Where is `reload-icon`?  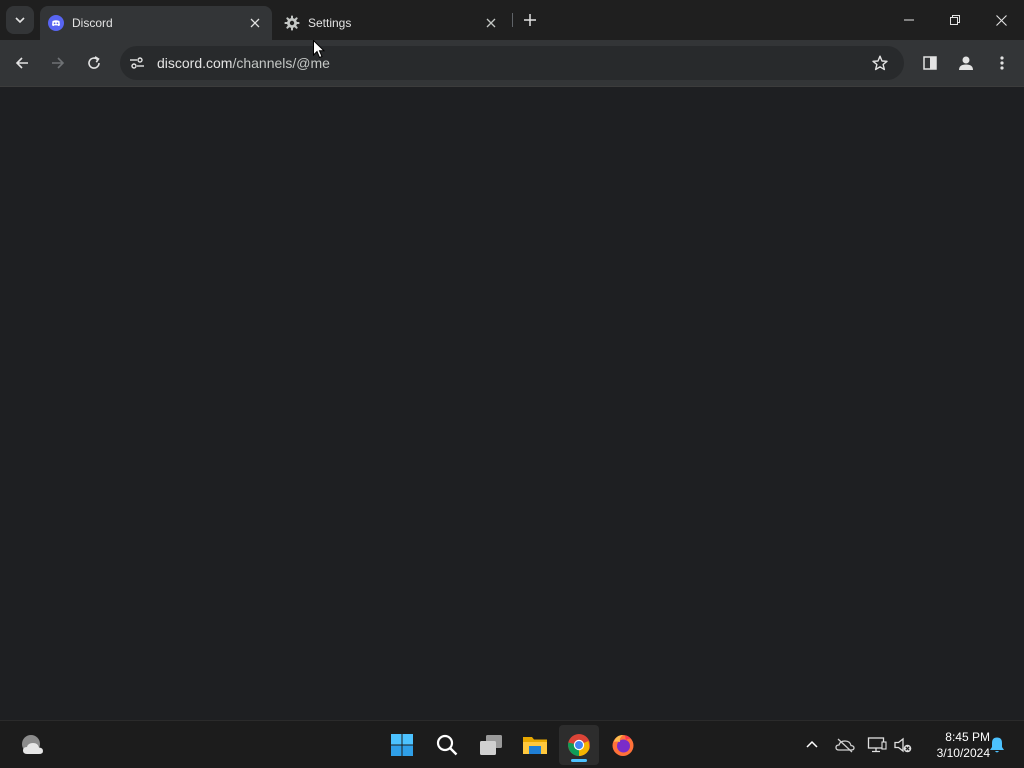 reload-icon is located at coordinates (94, 62).